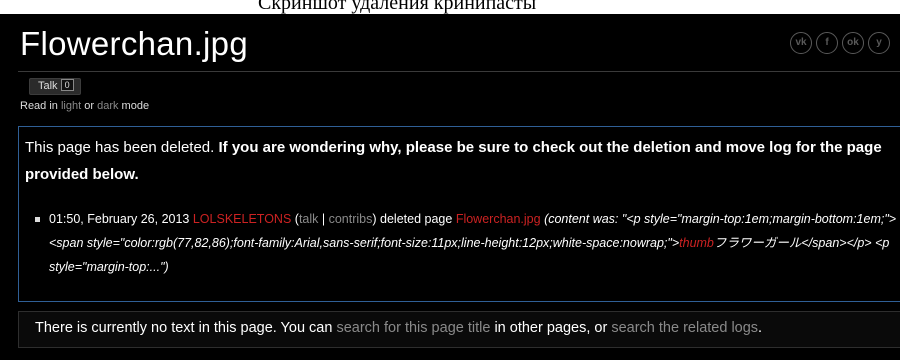 The image size is (900, 360). Describe the element at coordinates (551, 328) in the screenshot. I see `no-text-middle: in other pages, or` at that location.